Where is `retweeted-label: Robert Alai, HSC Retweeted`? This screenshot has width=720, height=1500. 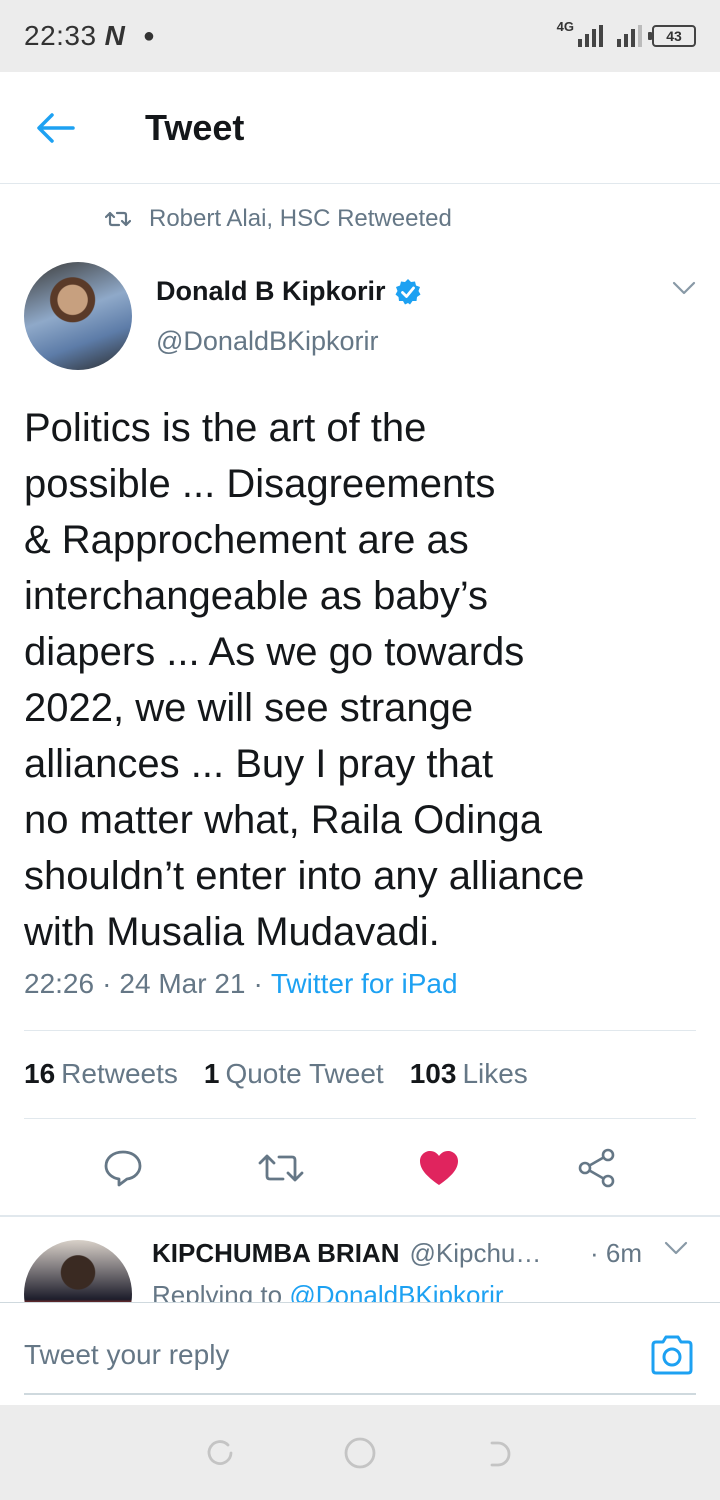 retweeted-label: Robert Alai, HSC Retweeted is located at coordinates (300, 218).